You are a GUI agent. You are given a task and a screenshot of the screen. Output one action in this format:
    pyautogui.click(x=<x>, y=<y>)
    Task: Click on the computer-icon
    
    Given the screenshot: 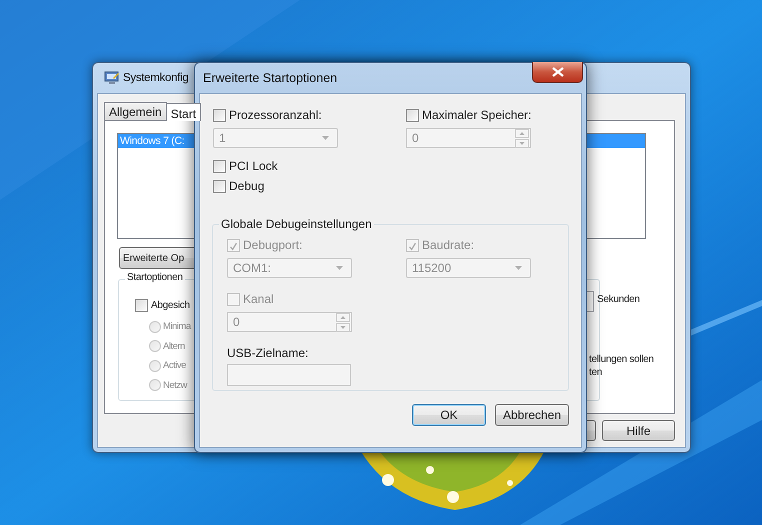 What is the action you would take?
    pyautogui.click(x=112, y=78)
    